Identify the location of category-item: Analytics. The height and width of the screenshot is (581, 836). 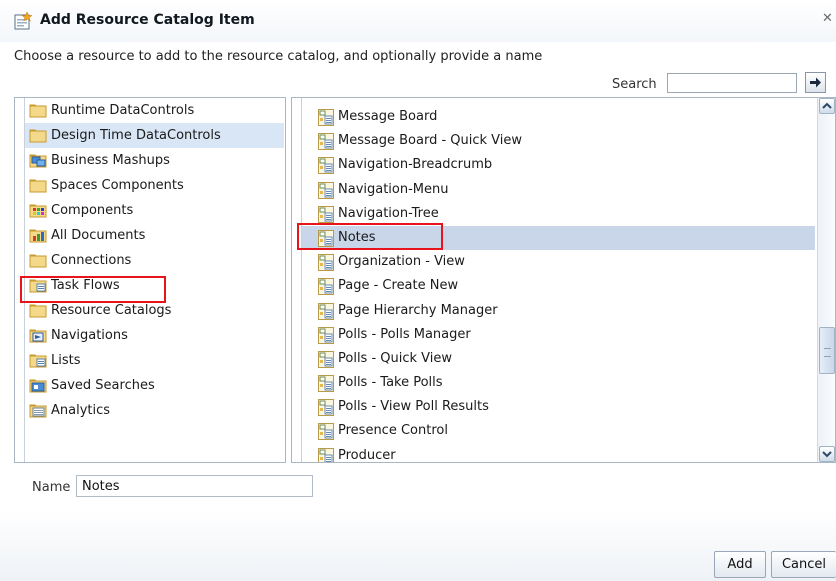
(154, 410).